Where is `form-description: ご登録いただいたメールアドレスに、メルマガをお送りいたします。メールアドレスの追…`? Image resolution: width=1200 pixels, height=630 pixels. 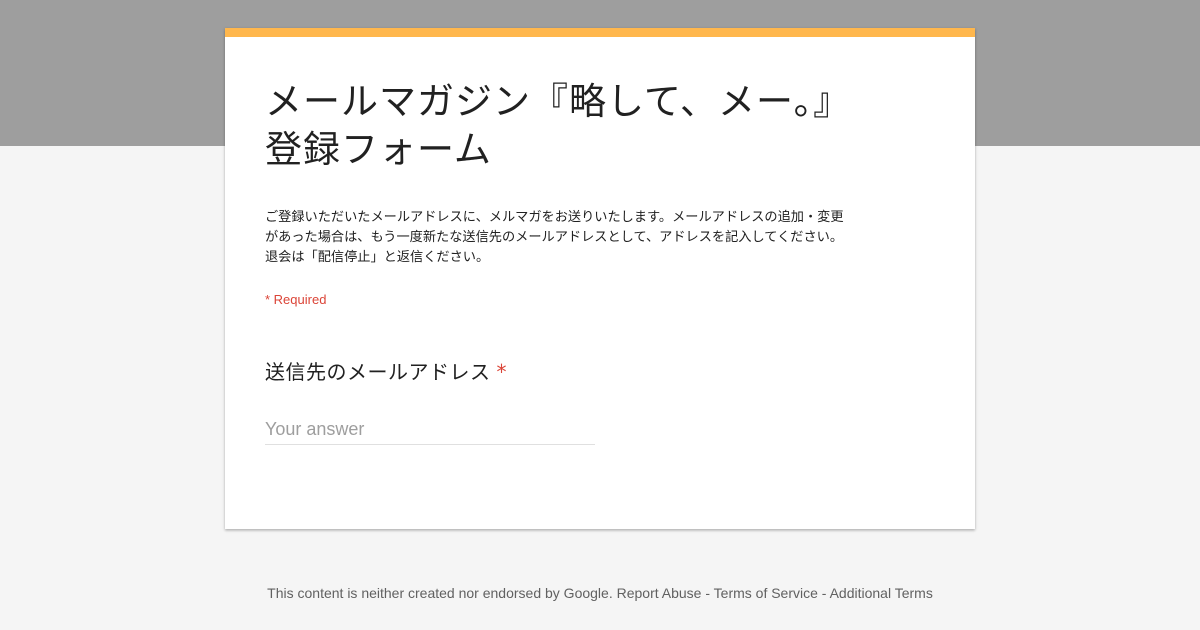 form-description: ご登録いただいたメールアドレスに、メルマガをお送りいたします。メールアドレスの追… is located at coordinates (554, 237).